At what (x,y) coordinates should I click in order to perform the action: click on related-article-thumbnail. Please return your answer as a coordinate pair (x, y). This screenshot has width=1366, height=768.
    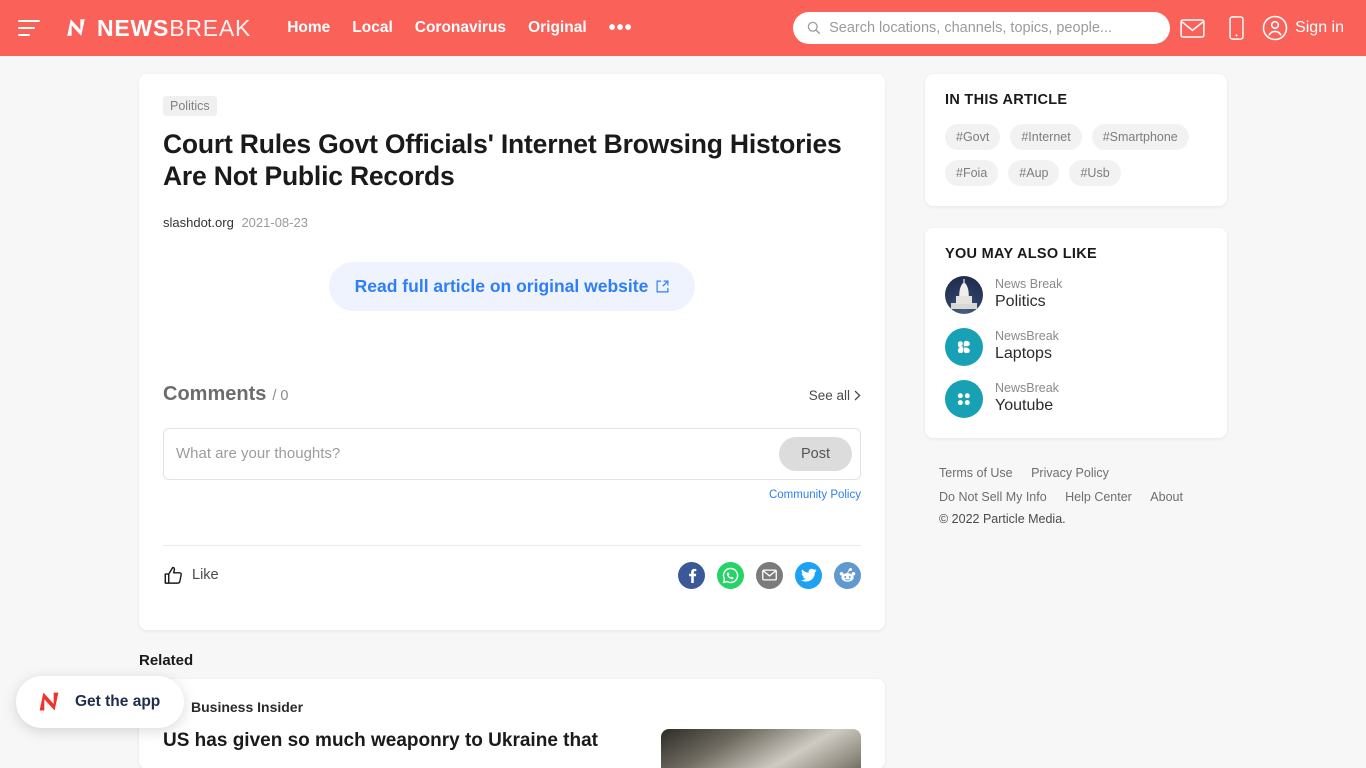
    Looking at the image, I should click on (761, 748).